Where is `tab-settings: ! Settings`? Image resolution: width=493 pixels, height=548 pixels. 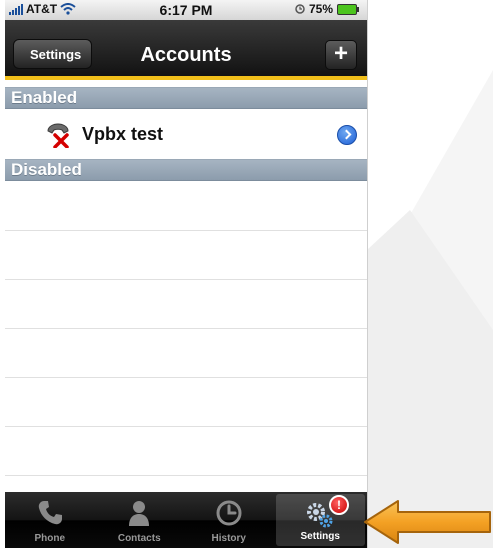 tab-settings: ! Settings is located at coordinates (320, 520).